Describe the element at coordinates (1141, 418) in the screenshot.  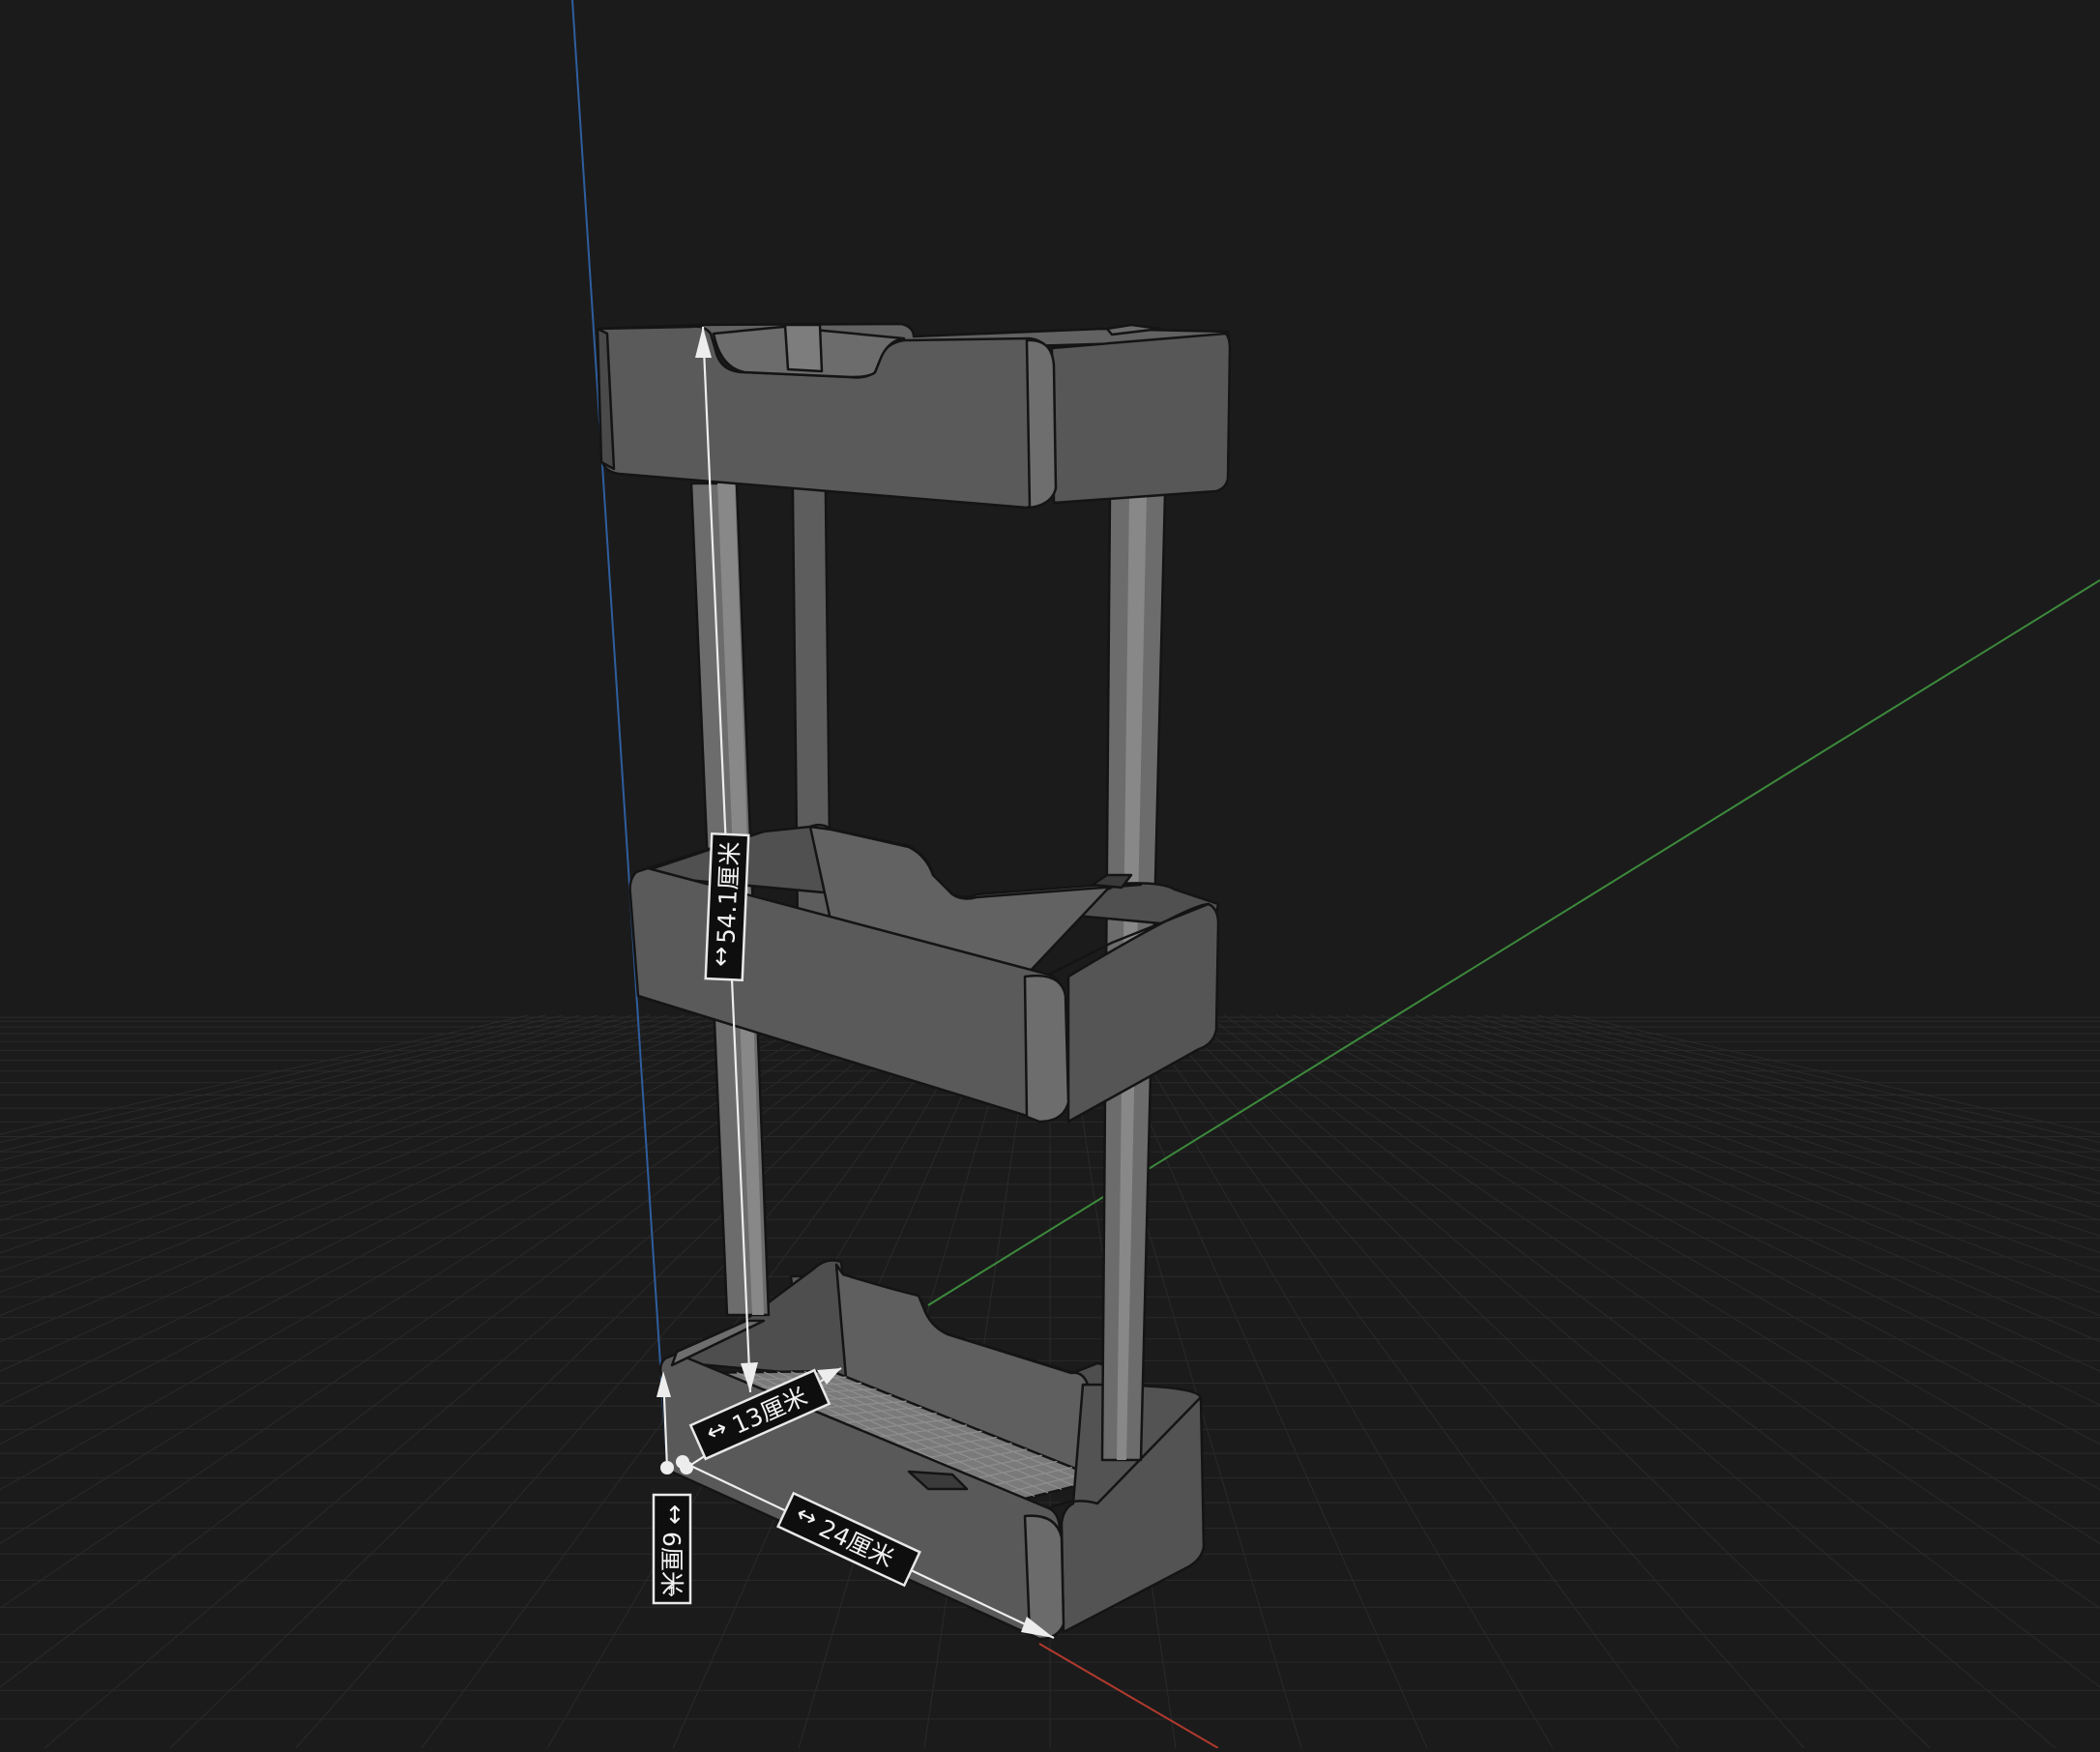
I see `top-tray-right-wall` at that location.